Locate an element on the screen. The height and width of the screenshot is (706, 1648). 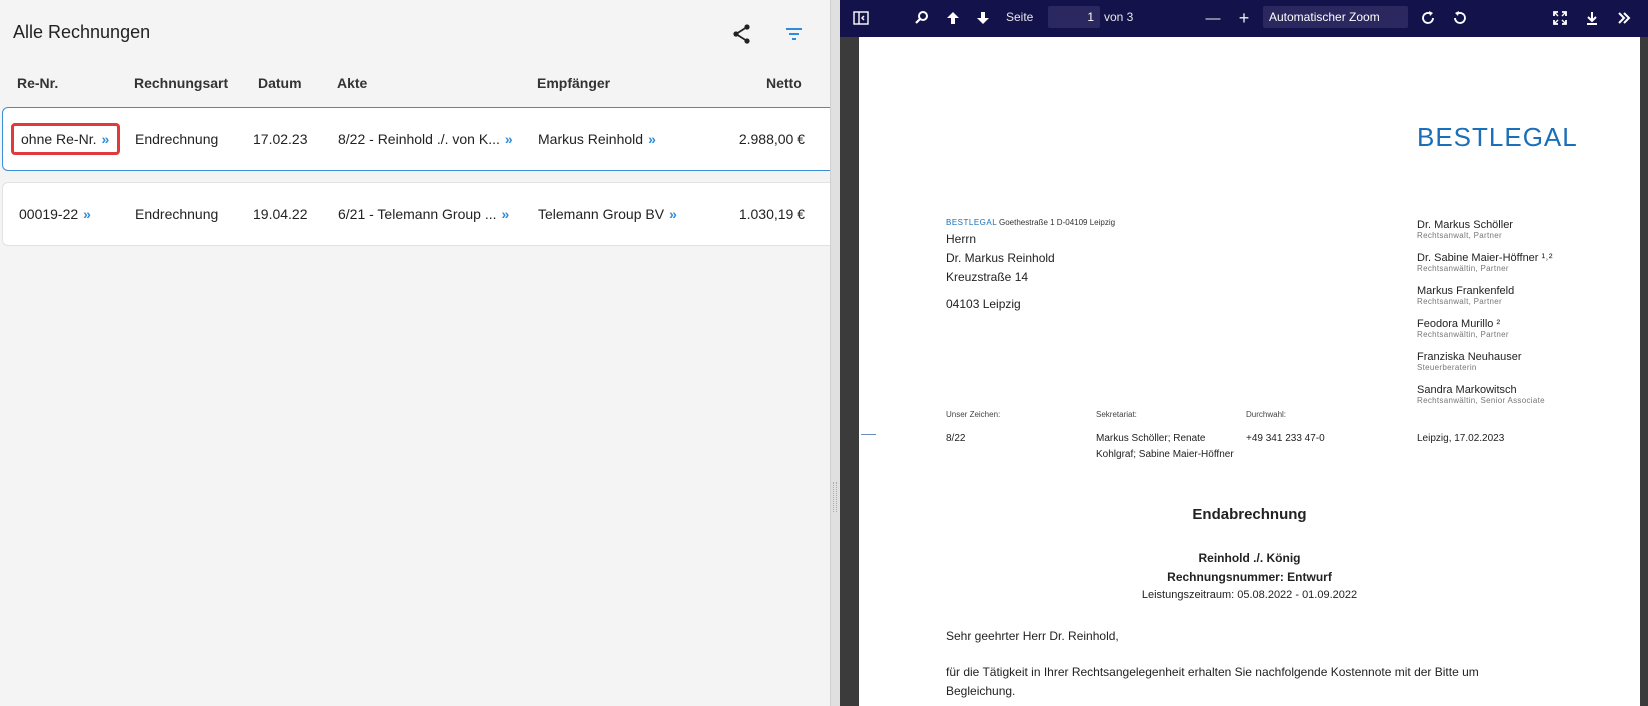
address-line: Kreuzstraße 14 is located at coordinates (987, 277).